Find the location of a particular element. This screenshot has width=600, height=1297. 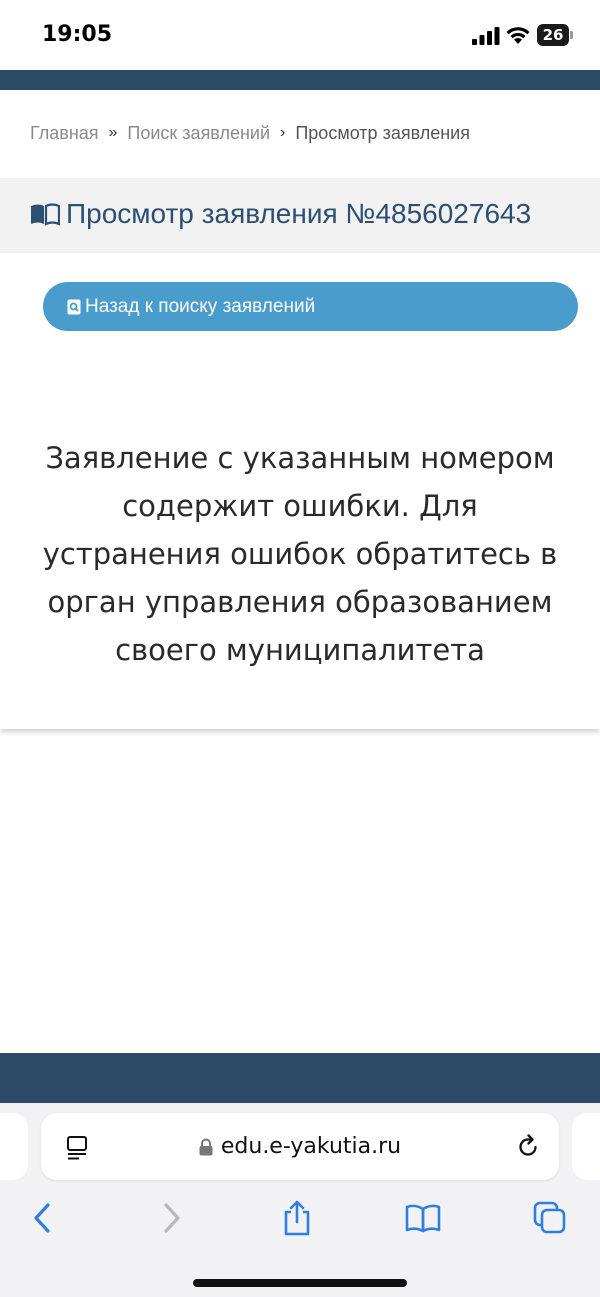

search-doc-icon is located at coordinates (74, 306).